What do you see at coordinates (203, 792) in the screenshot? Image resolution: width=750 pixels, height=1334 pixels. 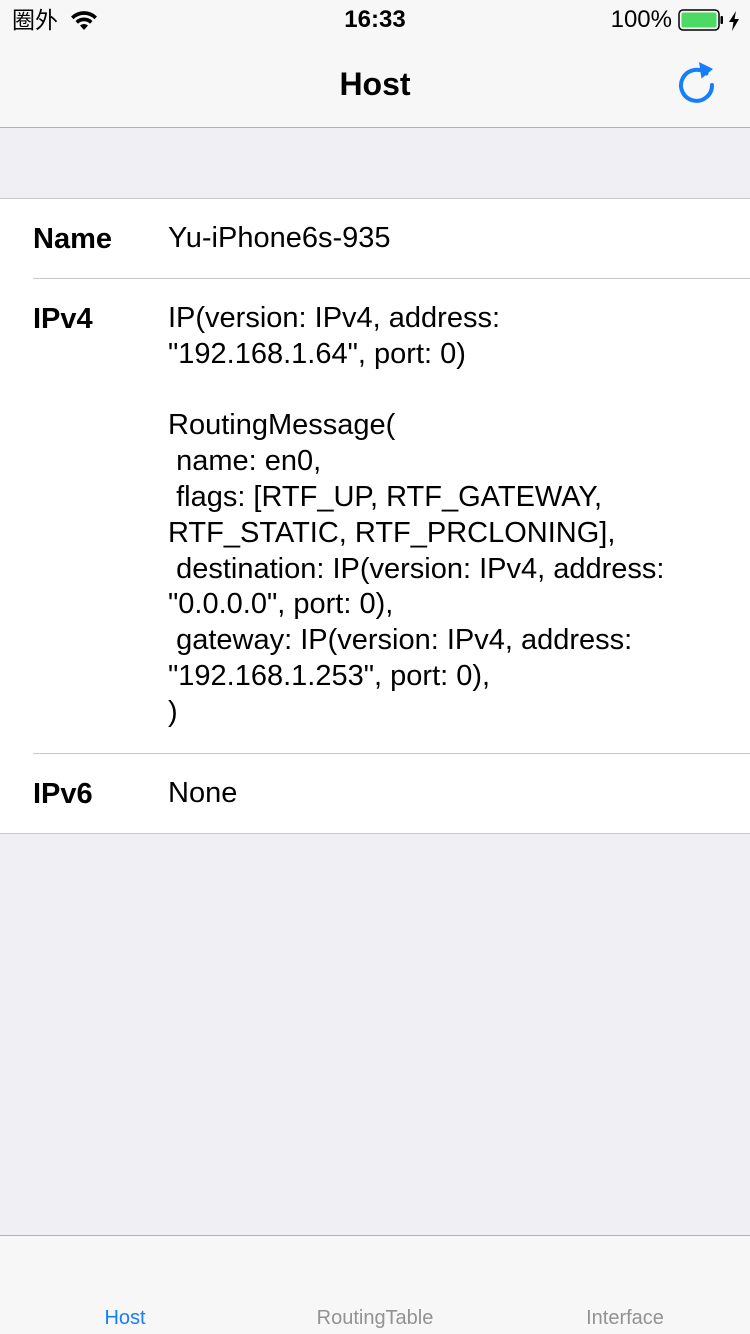 I see `row-value-ipv6: None` at bounding box center [203, 792].